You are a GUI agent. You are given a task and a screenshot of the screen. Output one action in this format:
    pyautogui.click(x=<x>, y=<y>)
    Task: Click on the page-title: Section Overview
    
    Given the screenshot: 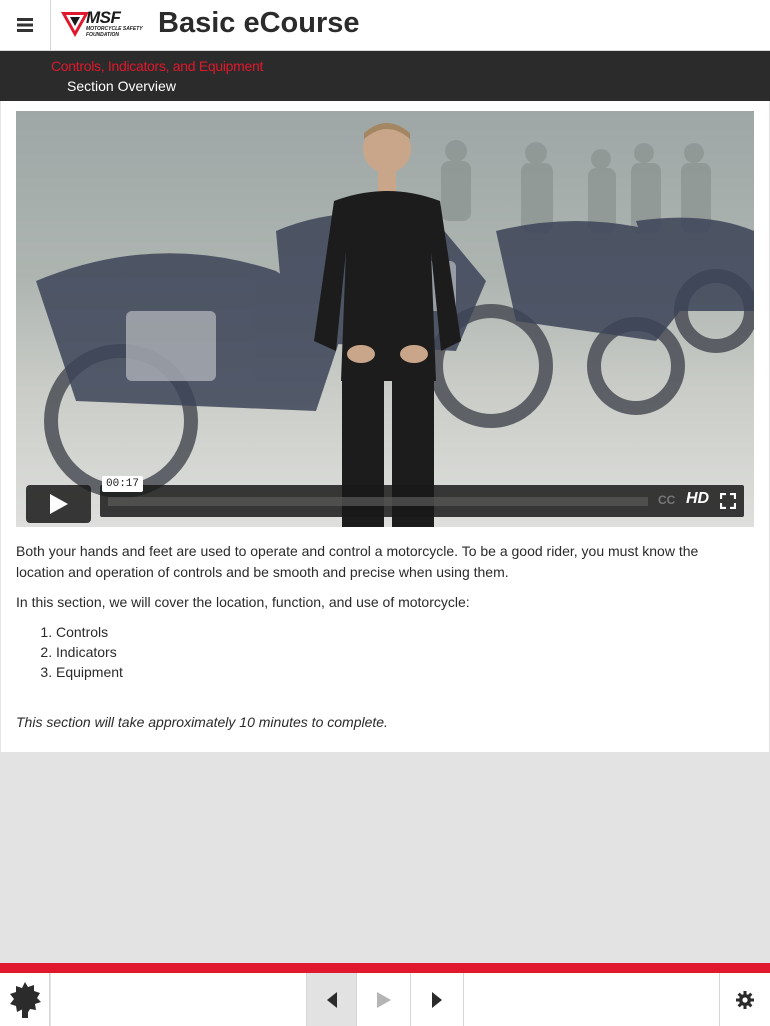 What is the action you would take?
    pyautogui.click(x=121, y=86)
    